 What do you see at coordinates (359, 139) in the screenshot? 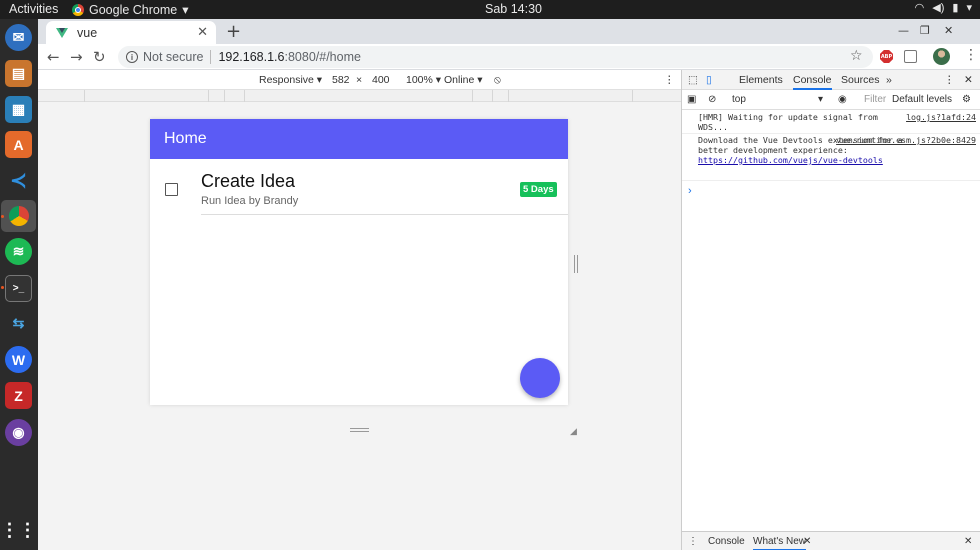
I see `app-header: Home` at bounding box center [359, 139].